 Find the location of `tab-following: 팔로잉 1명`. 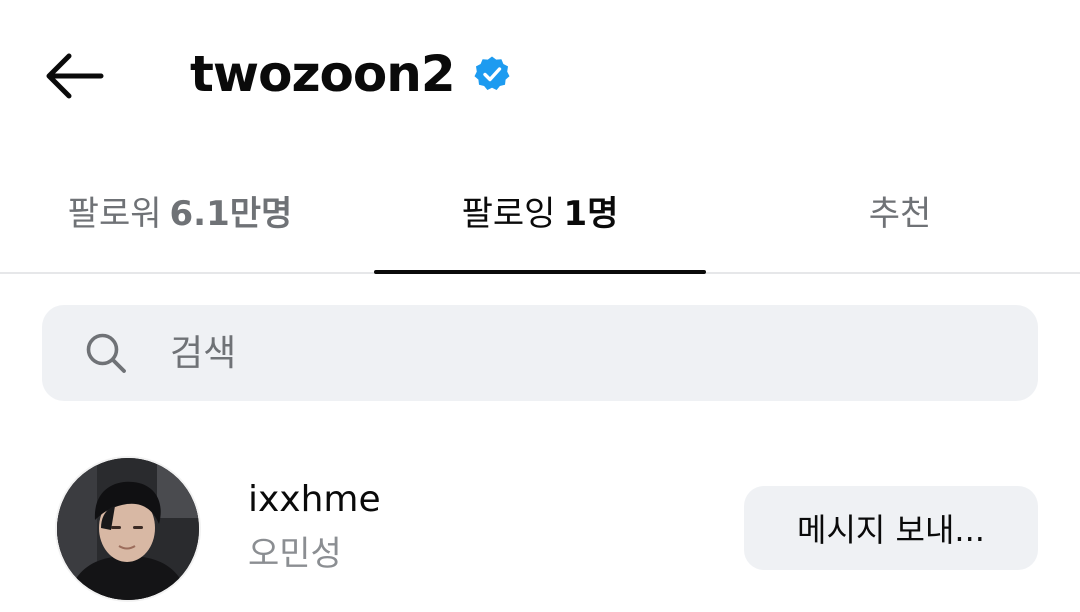

tab-following: 팔로잉 1명 is located at coordinates (540, 217).